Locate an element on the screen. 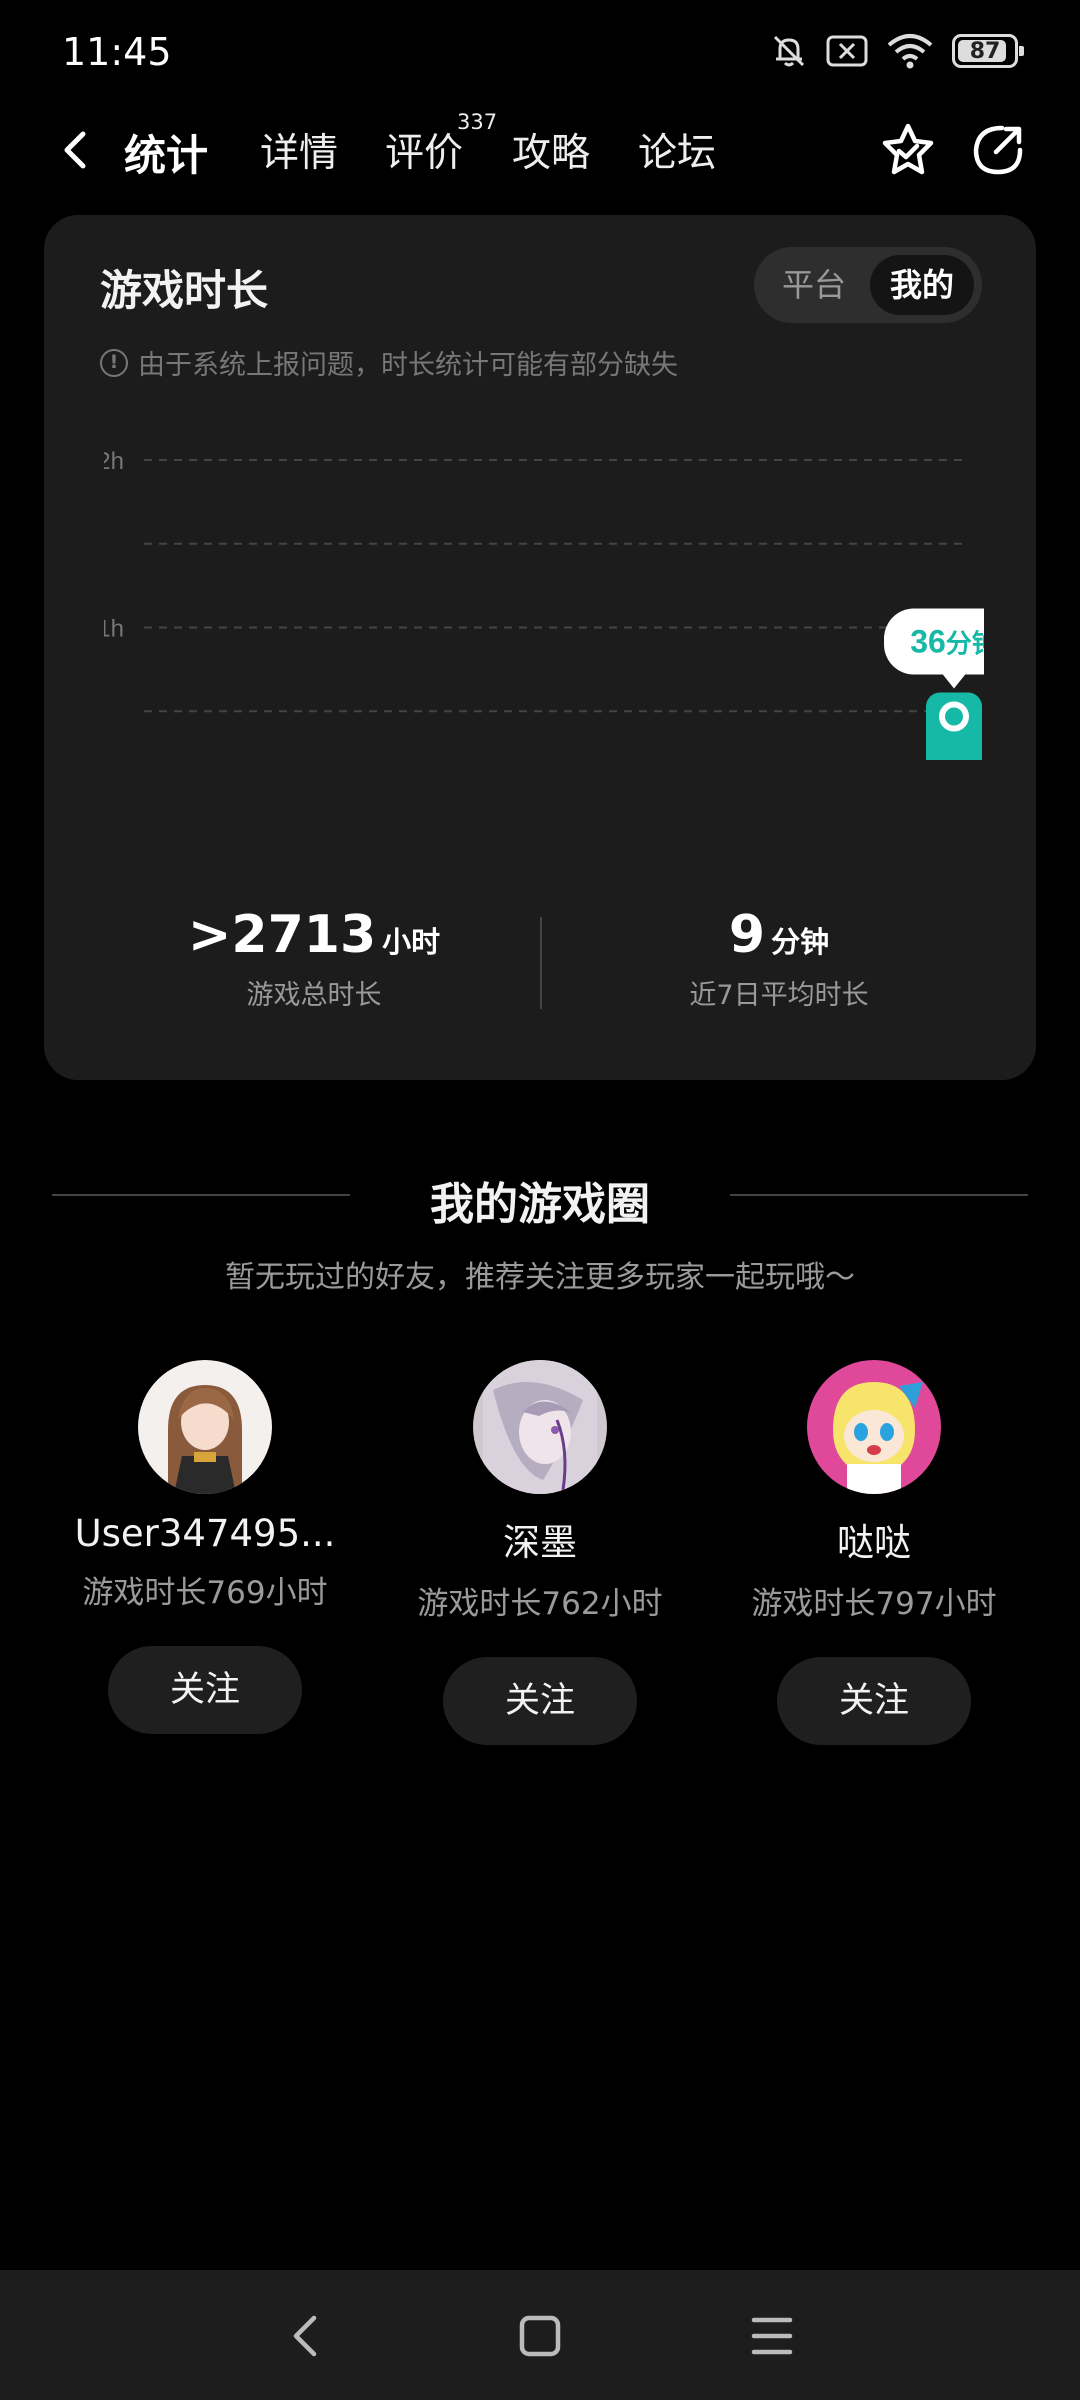 The height and width of the screenshot is (2400, 1080). tab-stats: 统计 is located at coordinates (166, 152).